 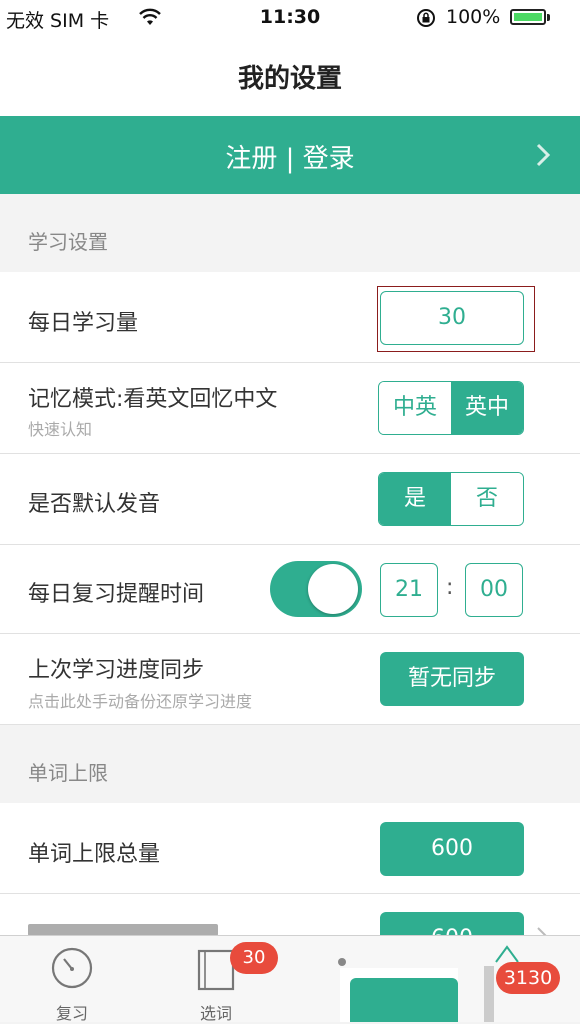 I want to click on row-sync: 上次学习进度同步 点击此处手动备份还原学习进度 暂无同步, so click(x=290, y=679).